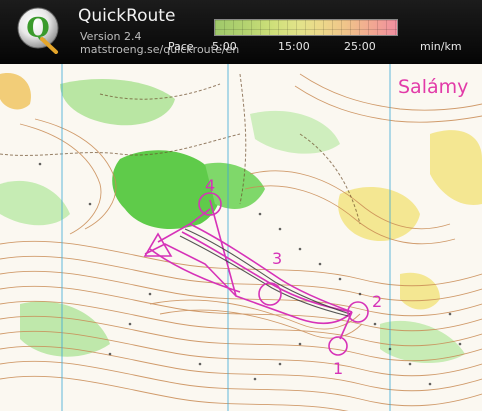 The width and height of the screenshot is (482, 411). What do you see at coordinates (377, 301) in the screenshot?
I see `control-number-2: 2` at bounding box center [377, 301].